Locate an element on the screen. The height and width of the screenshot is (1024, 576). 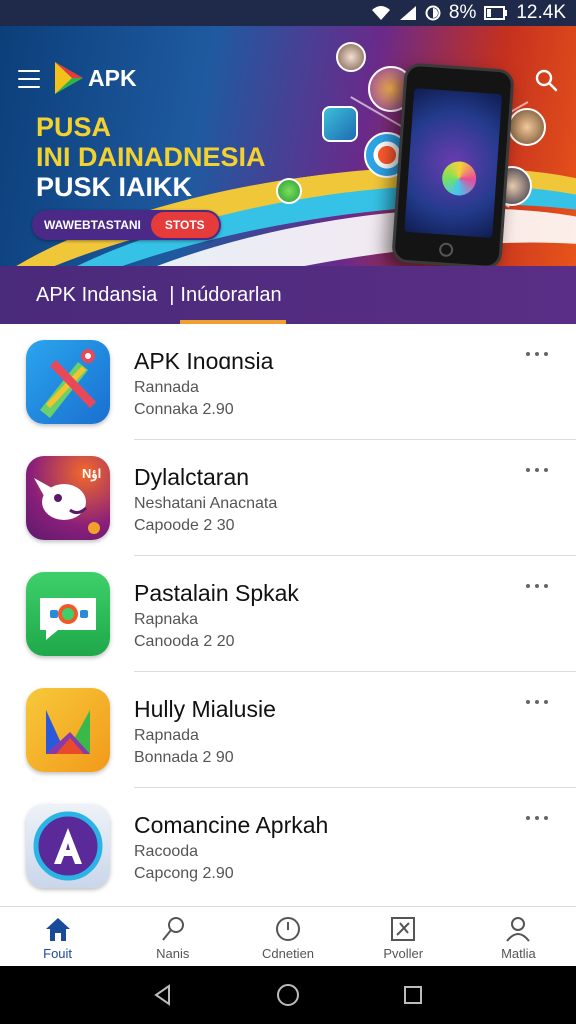
nav-label: Matlia is located at coordinates (518, 953).